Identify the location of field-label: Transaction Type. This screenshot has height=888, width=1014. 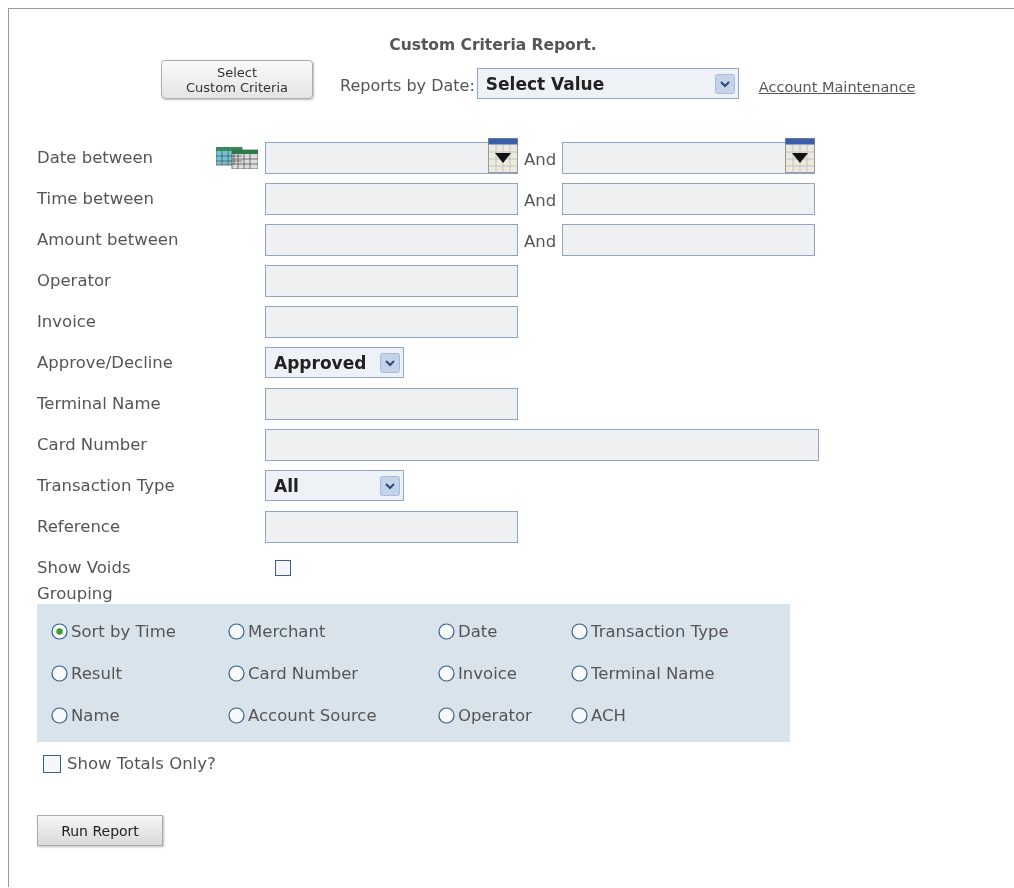
(106, 485).